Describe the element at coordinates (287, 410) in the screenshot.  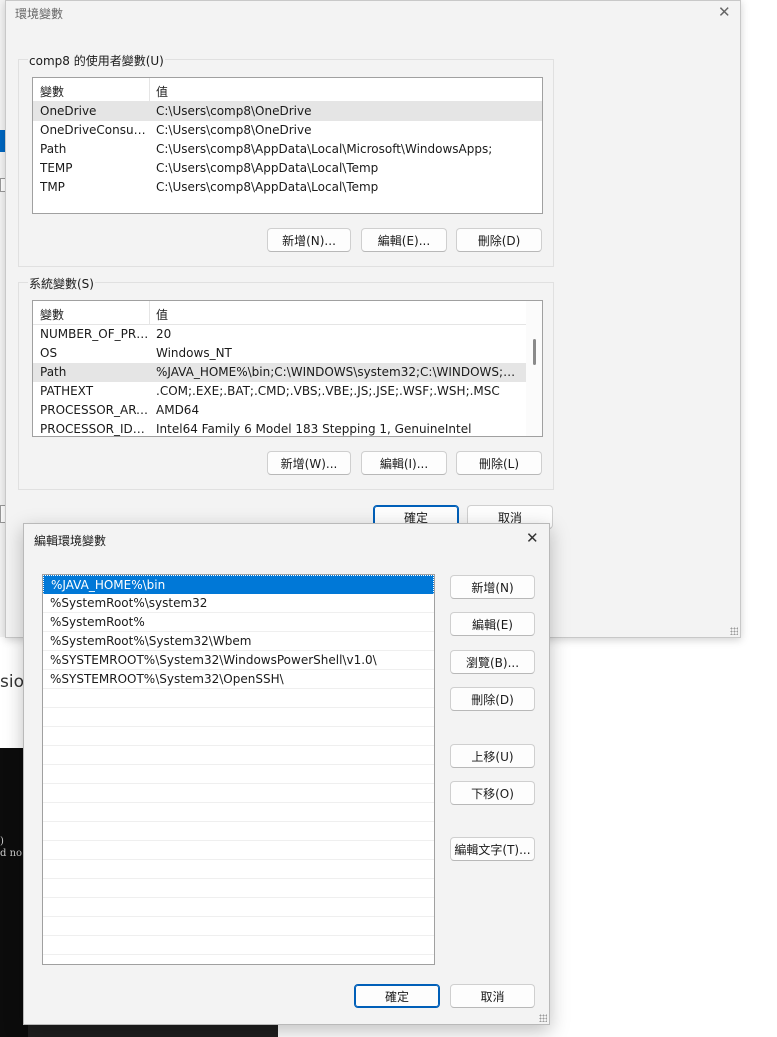
I see `table-row: PROCESSOR_ARCHITECTURE AMD64` at that location.